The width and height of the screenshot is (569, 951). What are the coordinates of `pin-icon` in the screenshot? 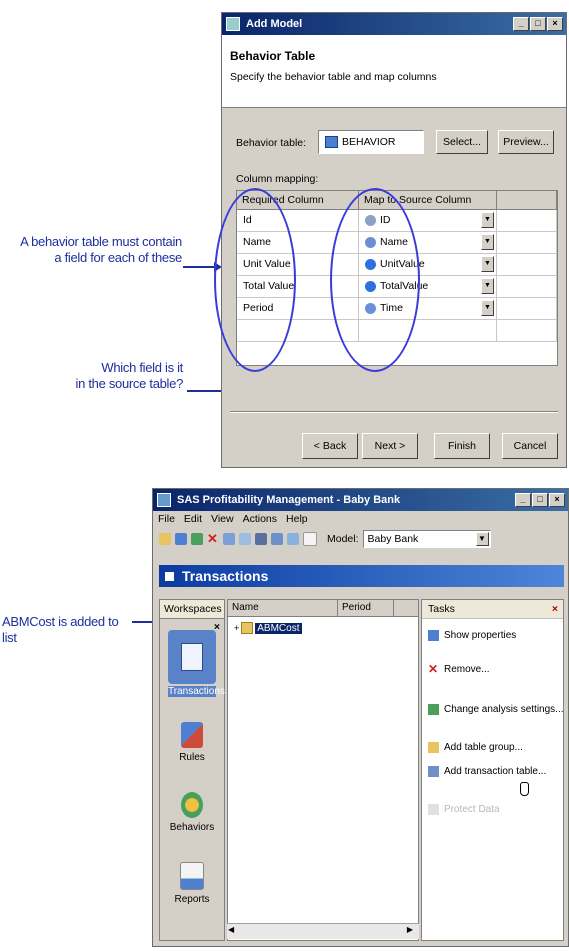 It's located at (261, 539).